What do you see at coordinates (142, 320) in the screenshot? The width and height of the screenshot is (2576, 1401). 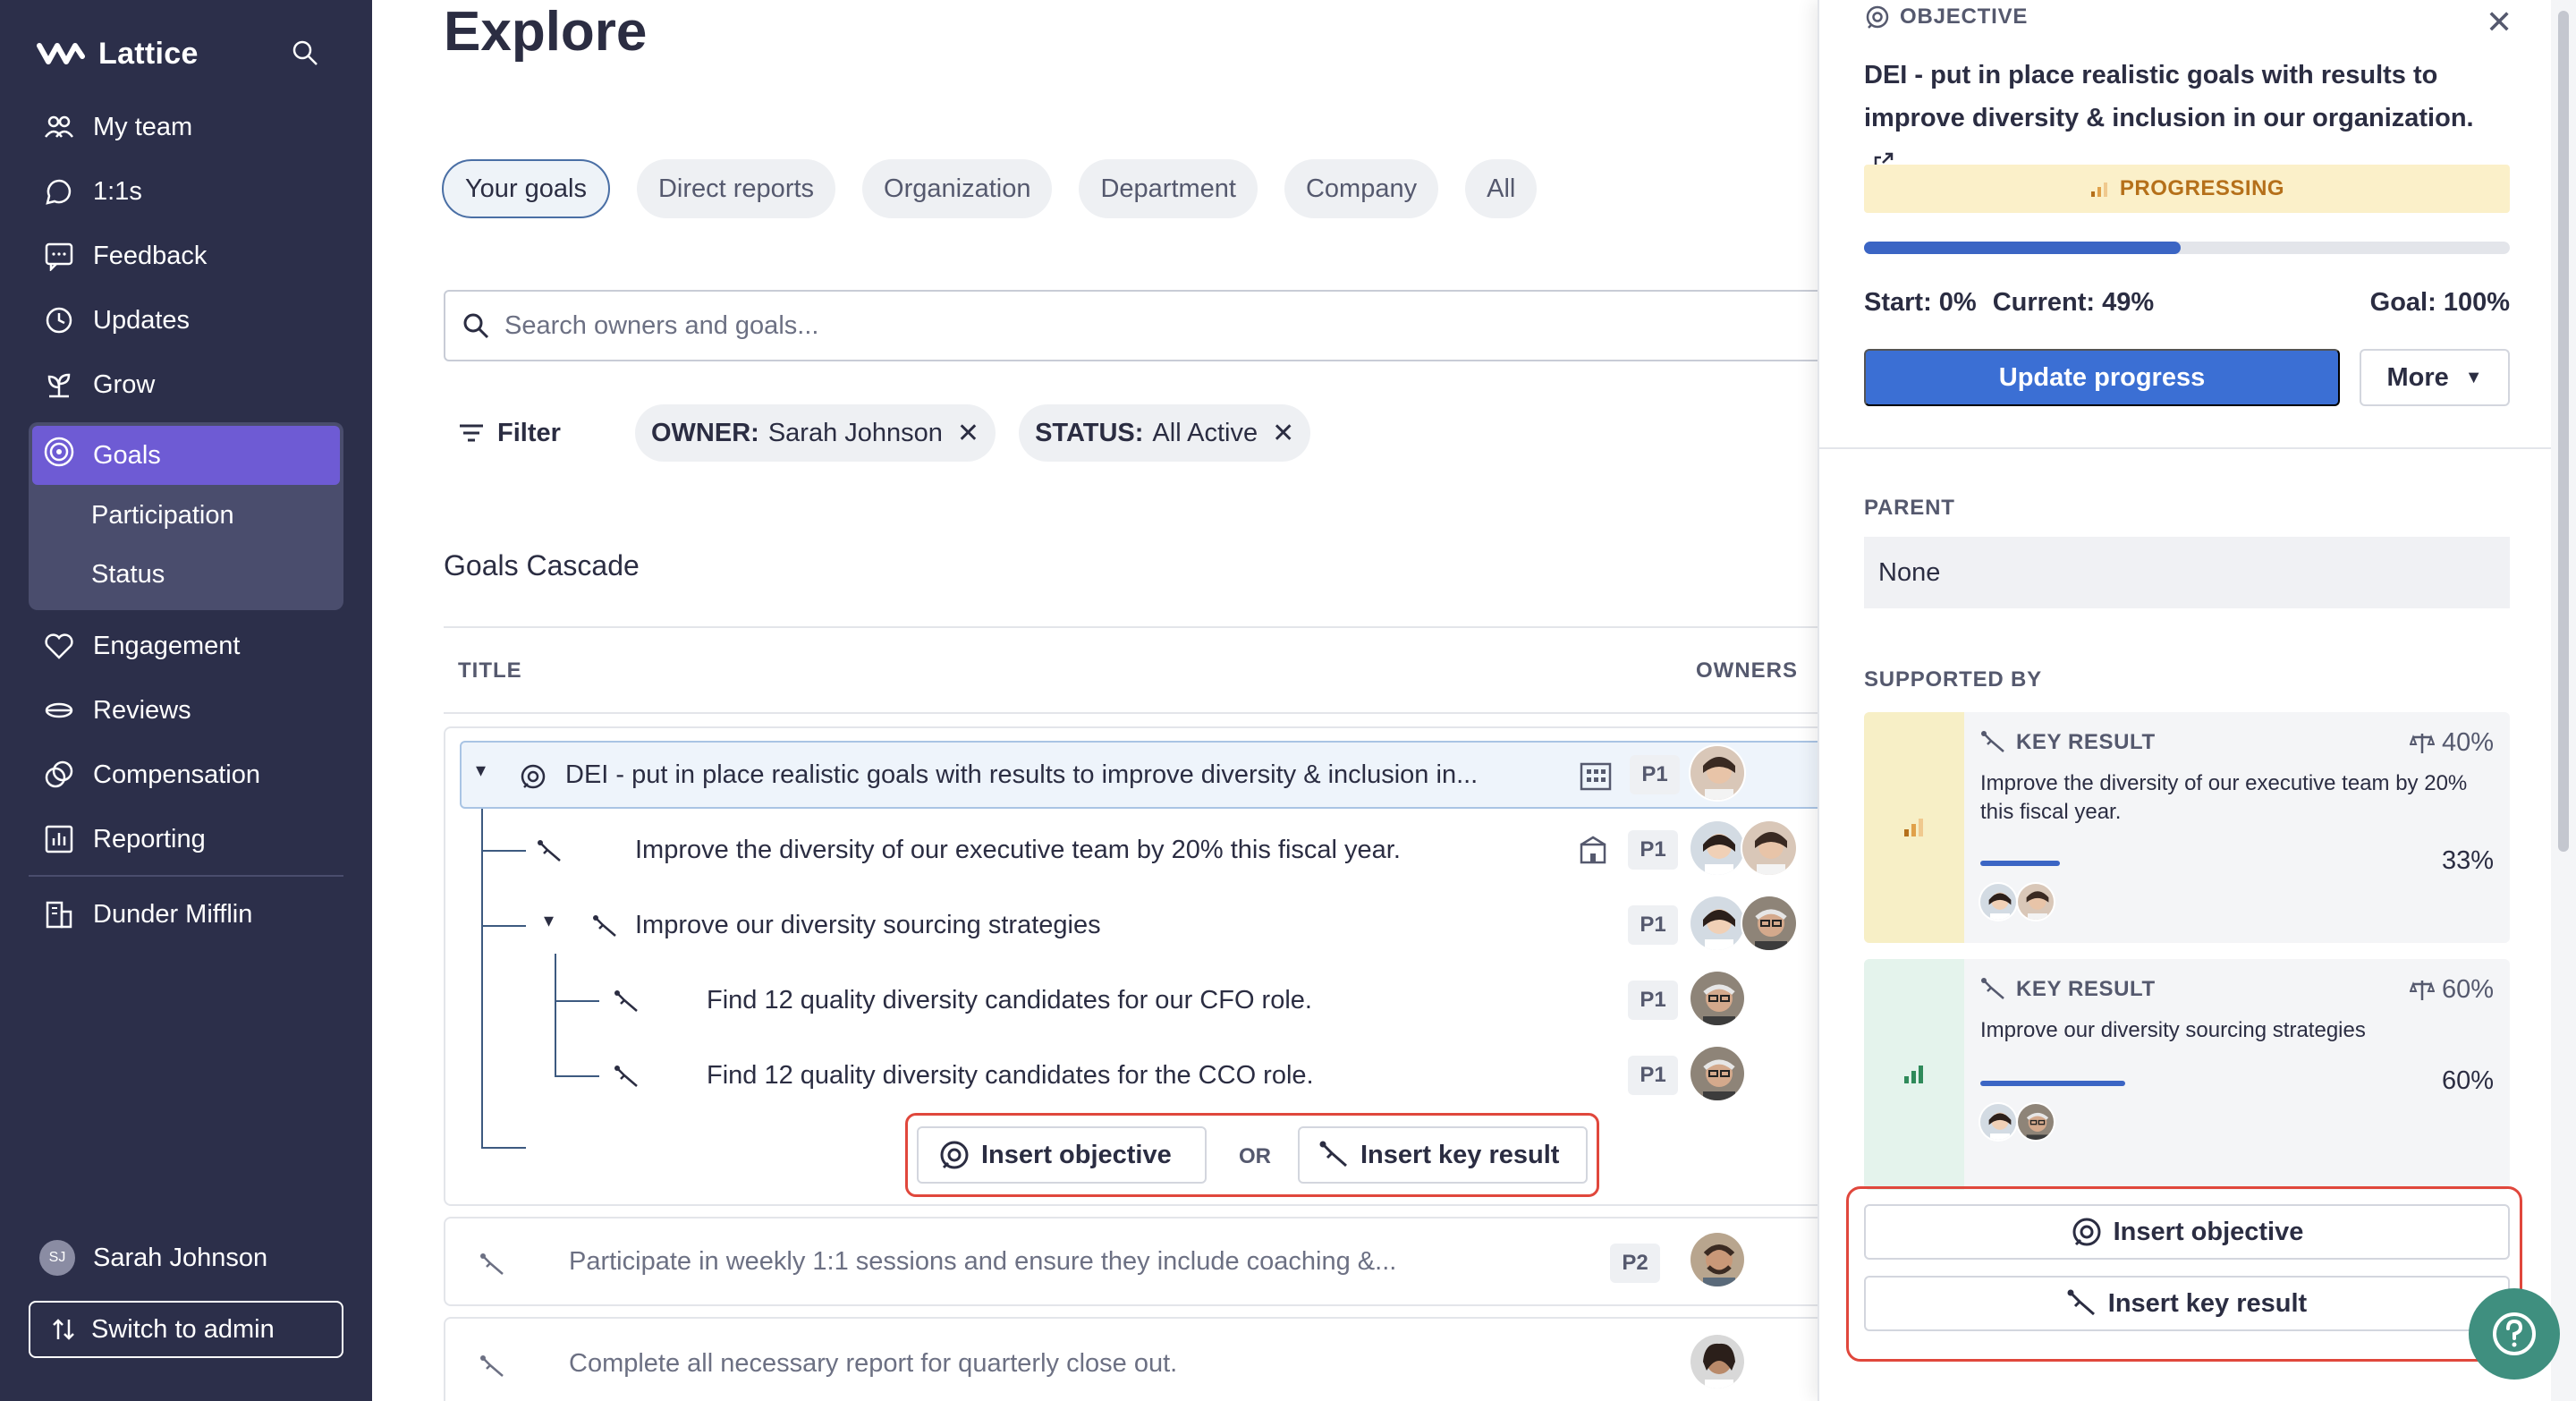 I see `sidebar-item-label: Updates` at bounding box center [142, 320].